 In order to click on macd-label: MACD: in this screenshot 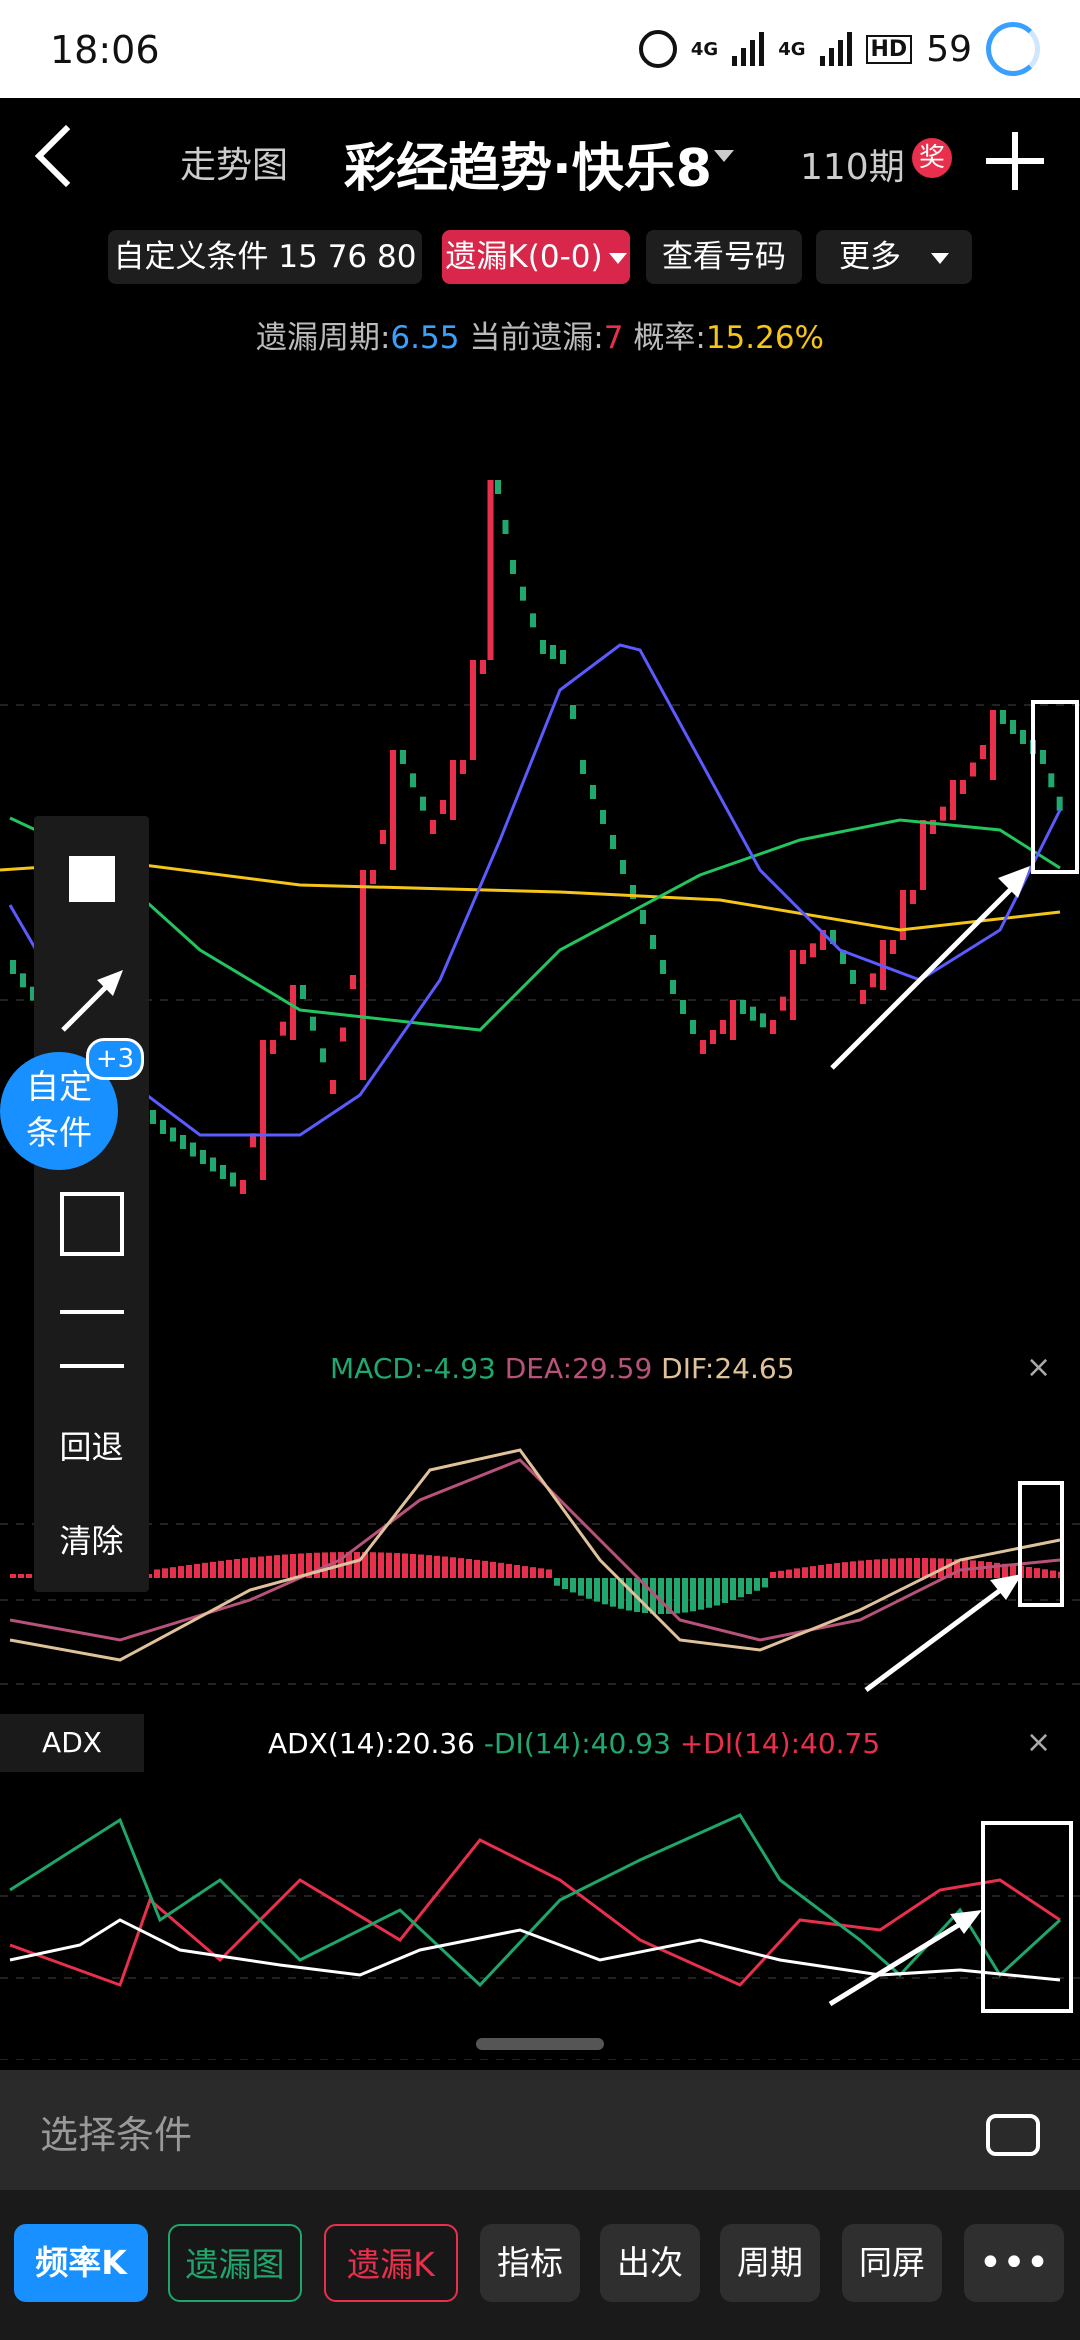, I will do `click(377, 1368)`.